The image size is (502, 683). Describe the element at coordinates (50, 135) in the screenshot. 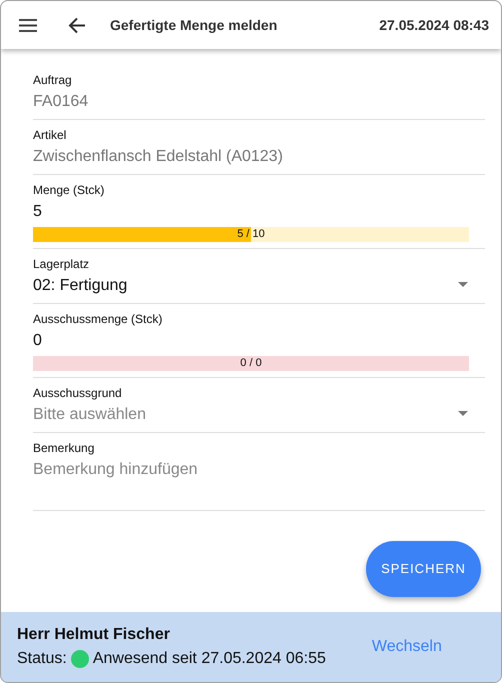

I see `field-label: Artikel` at that location.